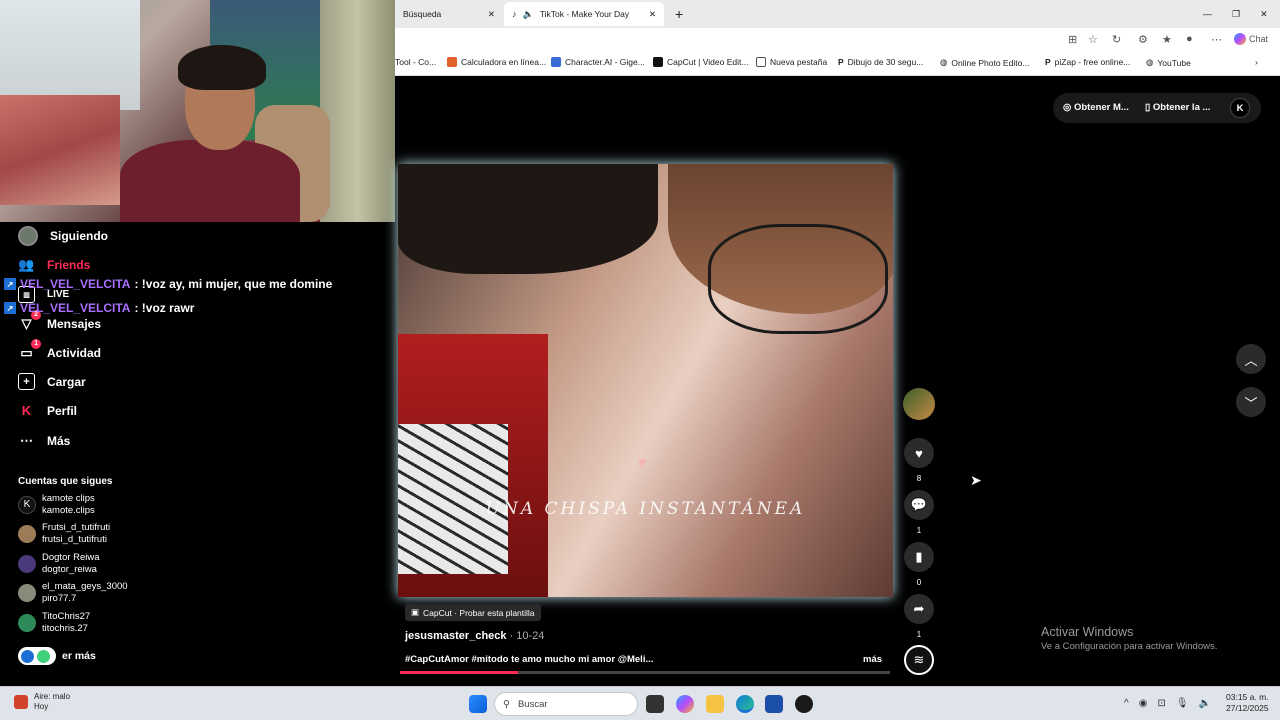 Image resolution: width=1280 pixels, height=720 pixels. Describe the element at coordinates (1251, 39) in the screenshot. I see `chat-button: Chat` at that location.